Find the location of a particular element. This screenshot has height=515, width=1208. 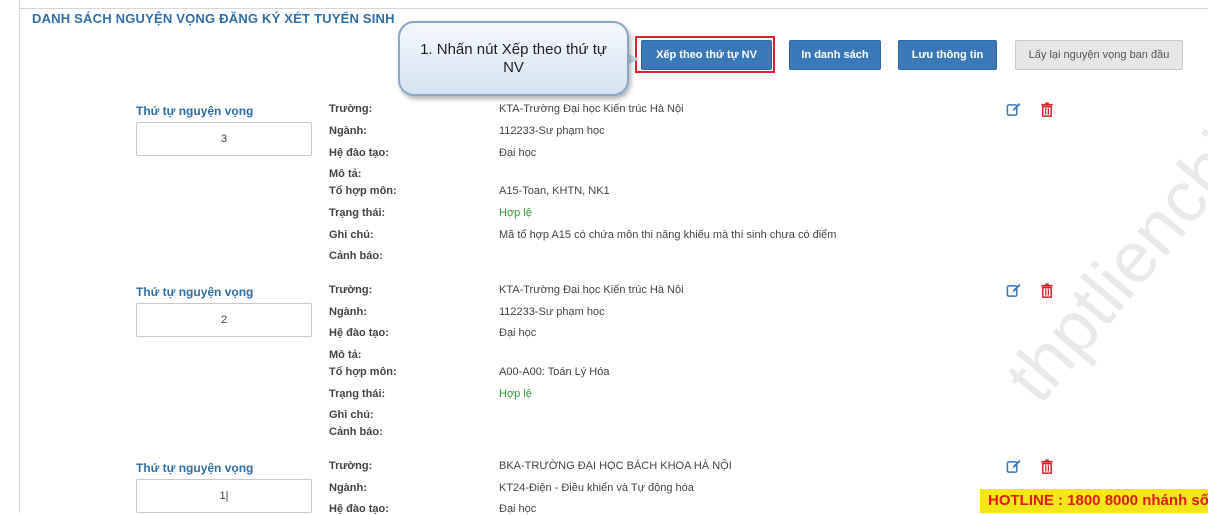

order-input: 2 is located at coordinates (224, 320).